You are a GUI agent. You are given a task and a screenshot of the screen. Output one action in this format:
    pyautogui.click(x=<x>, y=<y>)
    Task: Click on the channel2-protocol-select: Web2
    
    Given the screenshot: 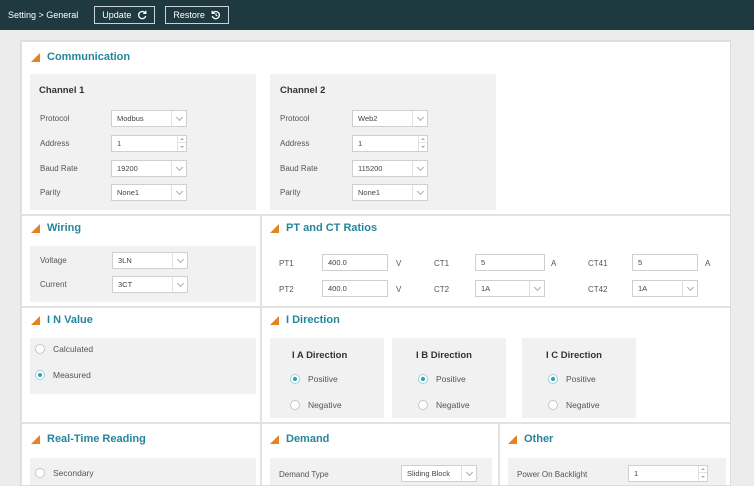 What is the action you would take?
    pyautogui.click(x=390, y=118)
    